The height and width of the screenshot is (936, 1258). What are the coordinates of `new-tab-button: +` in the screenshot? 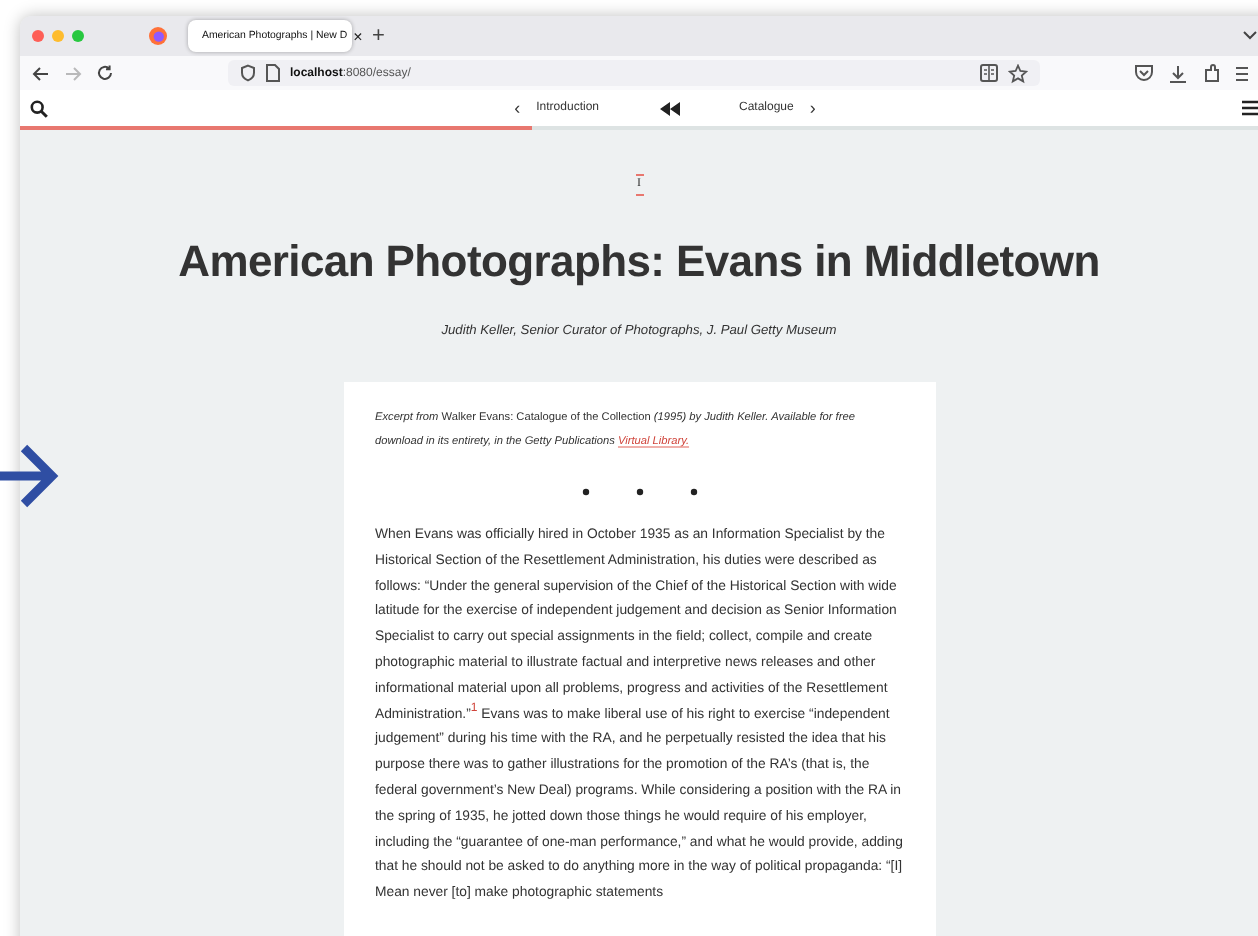 It's located at (378, 36).